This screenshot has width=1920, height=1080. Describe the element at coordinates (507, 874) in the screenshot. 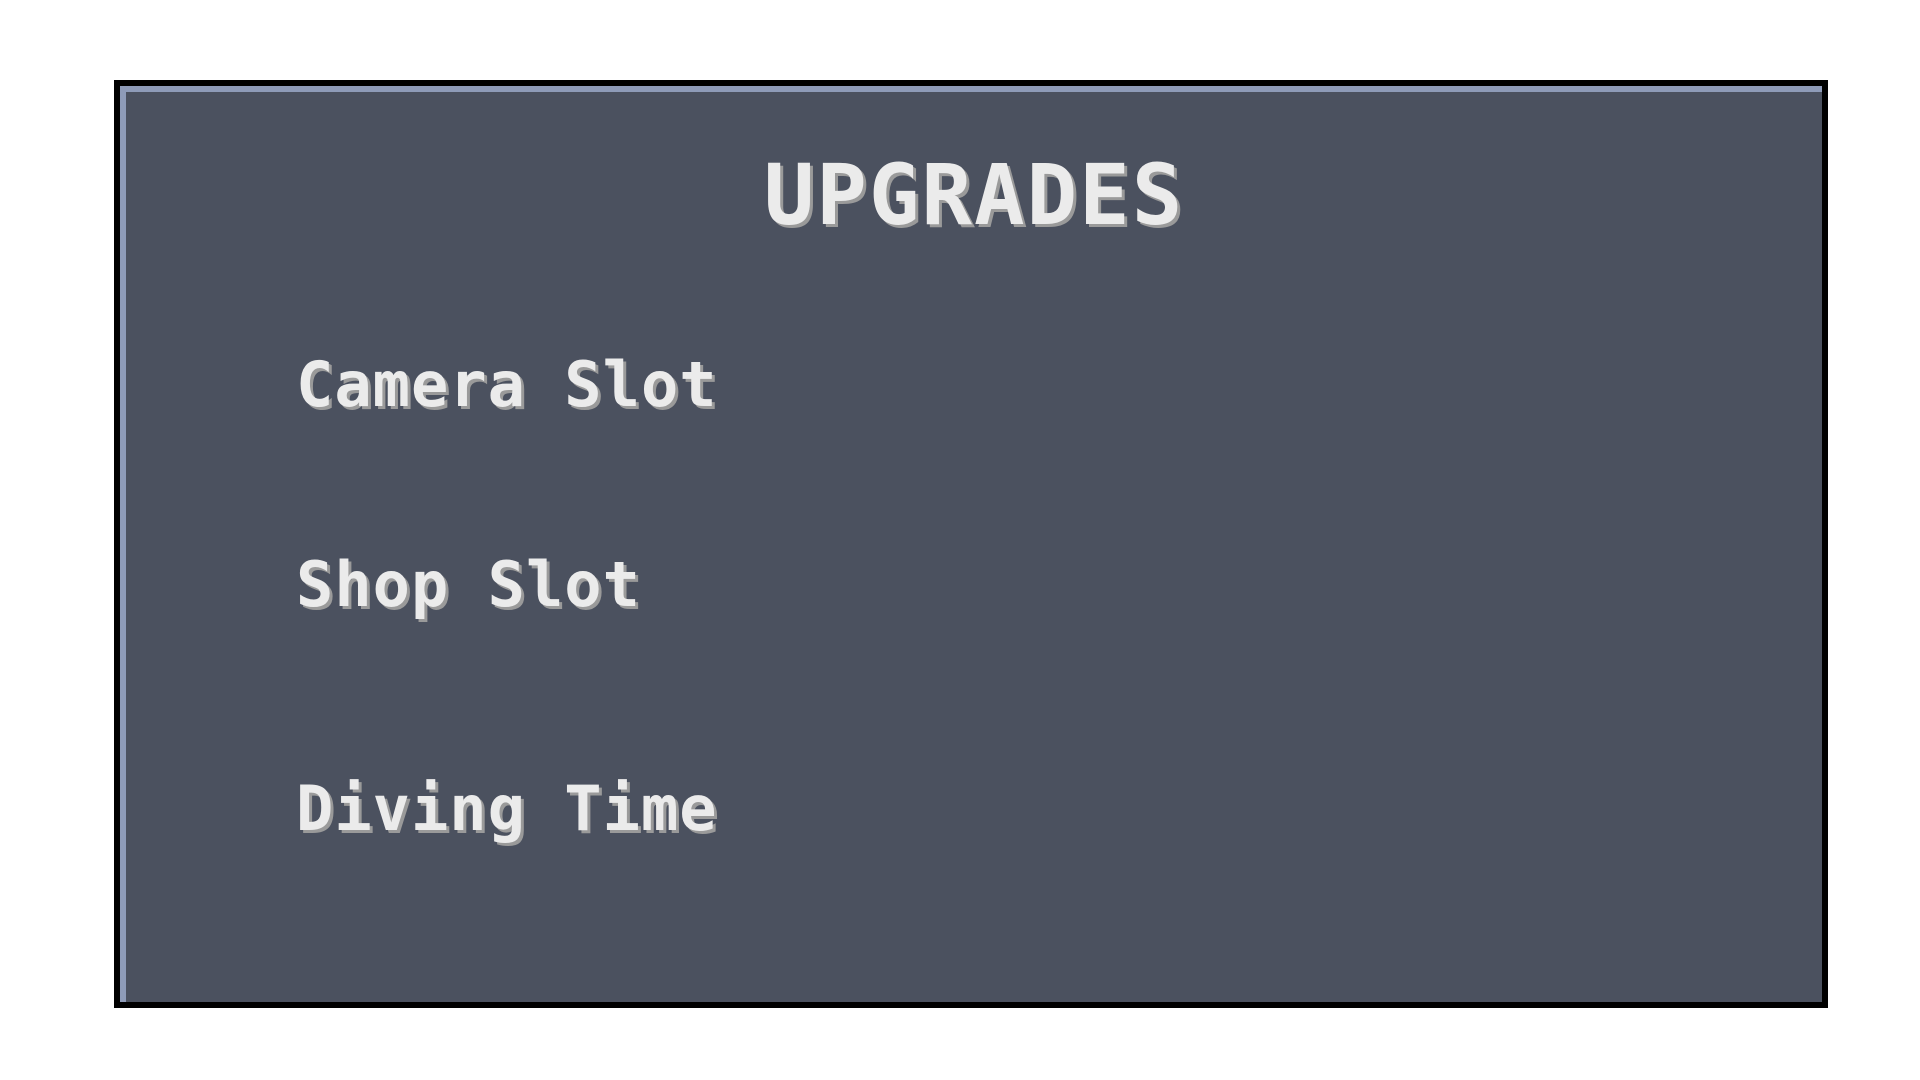

I see `upgrade-item-diving-time: Diving Time` at that location.